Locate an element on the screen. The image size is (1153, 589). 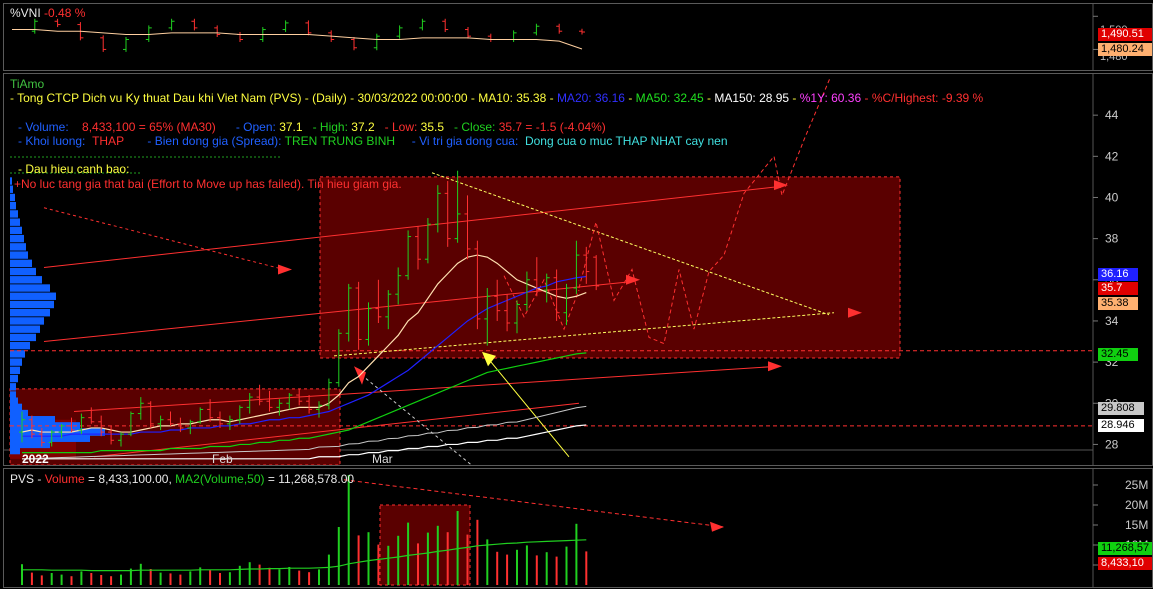
vni-ma-line is located at coordinates (297, 39).